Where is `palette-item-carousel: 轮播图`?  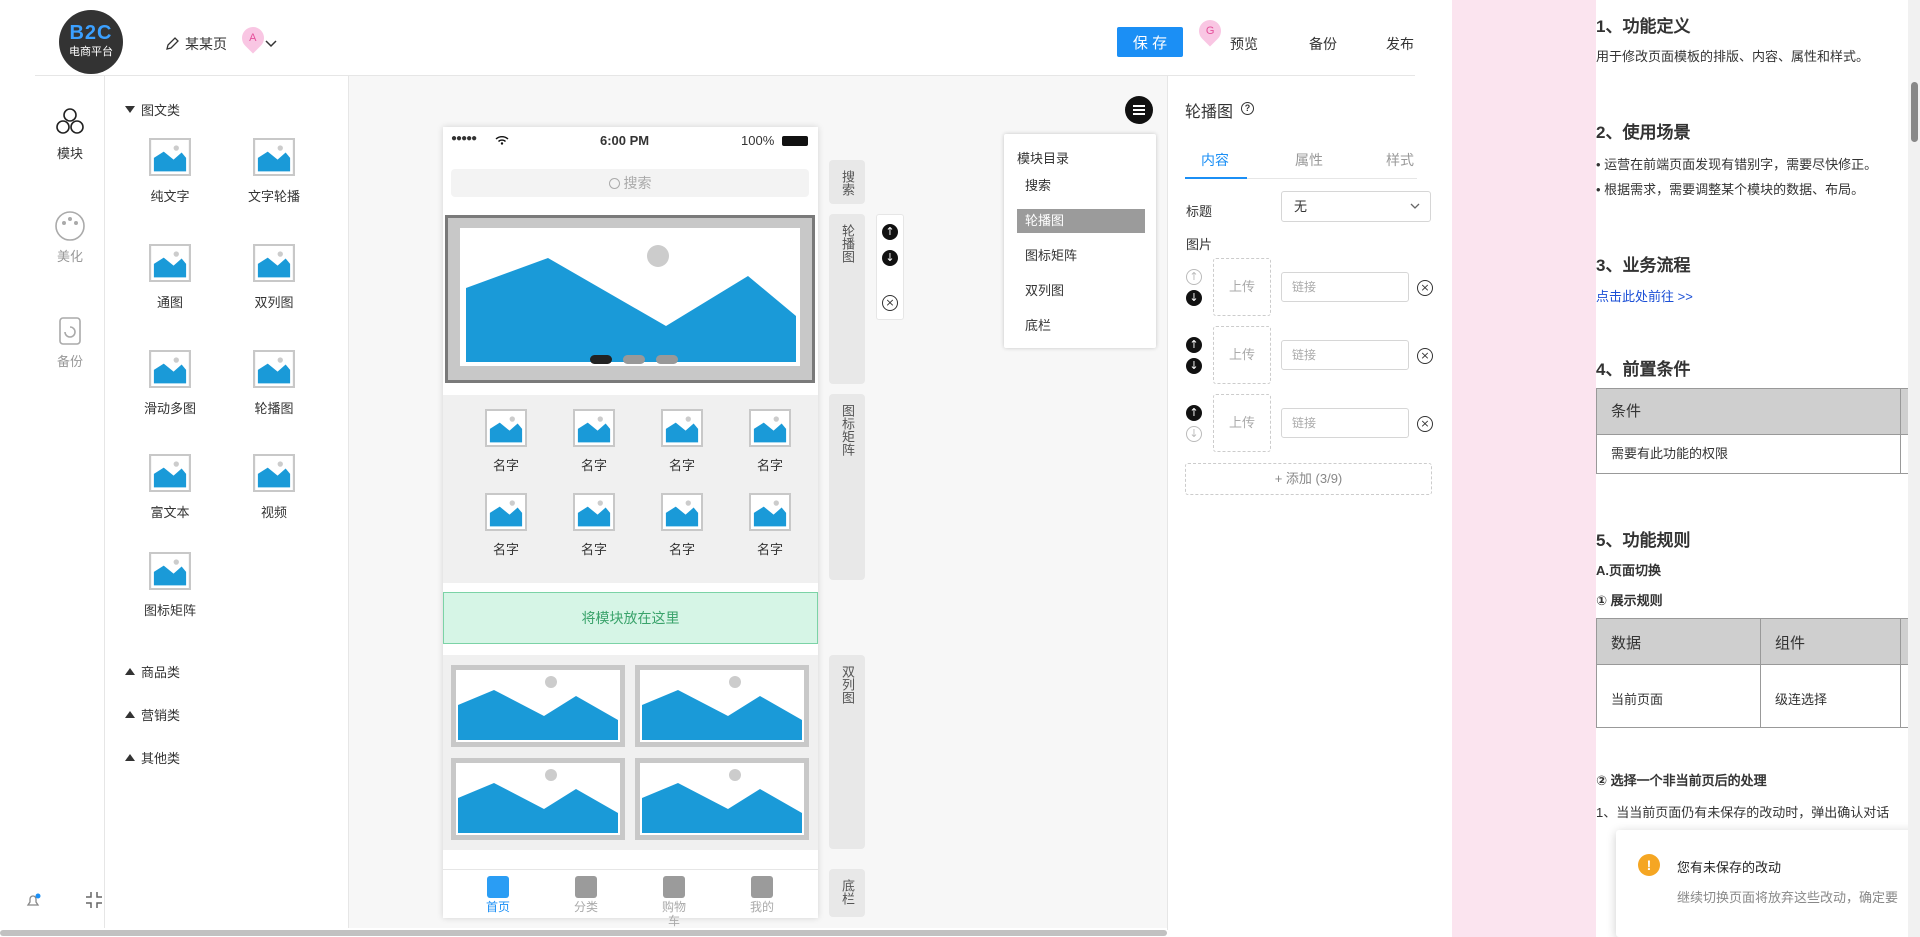
palette-item-carousel: 轮播图 is located at coordinates (274, 383).